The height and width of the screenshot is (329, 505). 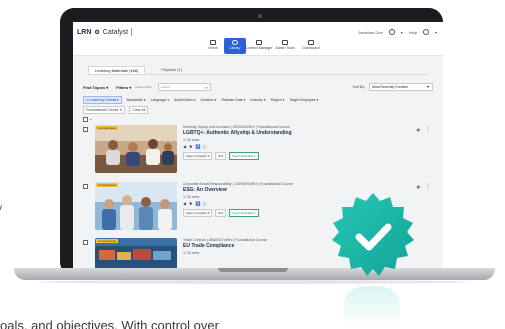 What do you see at coordinates (165, 87) in the screenshot?
I see `search-placeholder: Search` at bounding box center [165, 87].